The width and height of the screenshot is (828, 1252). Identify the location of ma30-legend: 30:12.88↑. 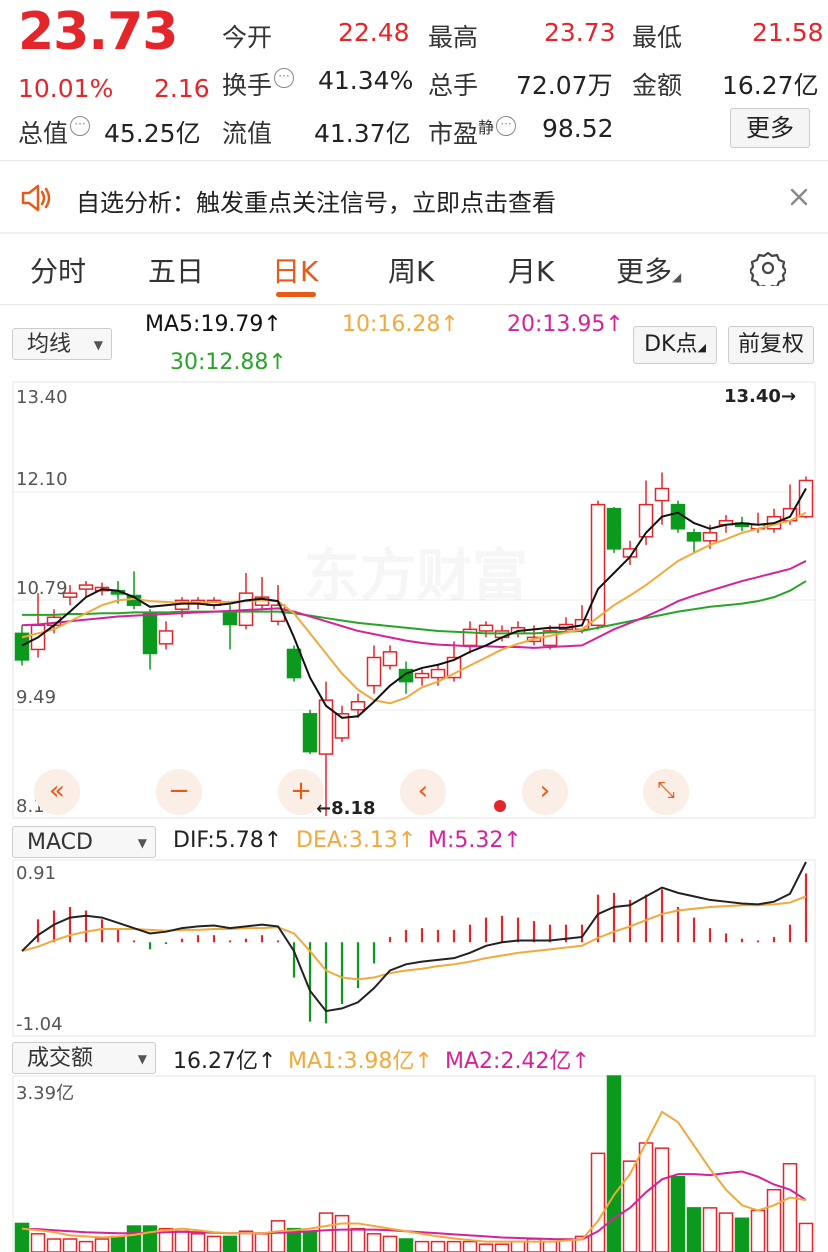
(228, 362).